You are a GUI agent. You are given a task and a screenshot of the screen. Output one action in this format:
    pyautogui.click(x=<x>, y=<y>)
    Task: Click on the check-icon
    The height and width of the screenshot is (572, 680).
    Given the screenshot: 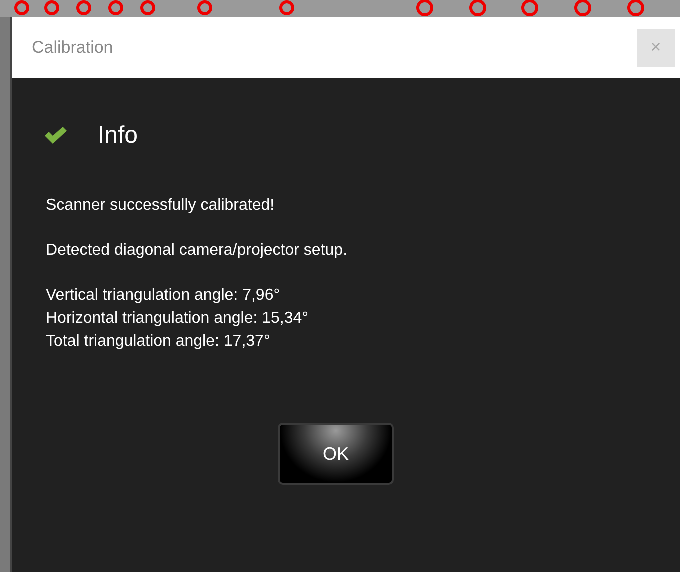 What is the action you would take?
    pyautogui.click(x=56, y=136)
    